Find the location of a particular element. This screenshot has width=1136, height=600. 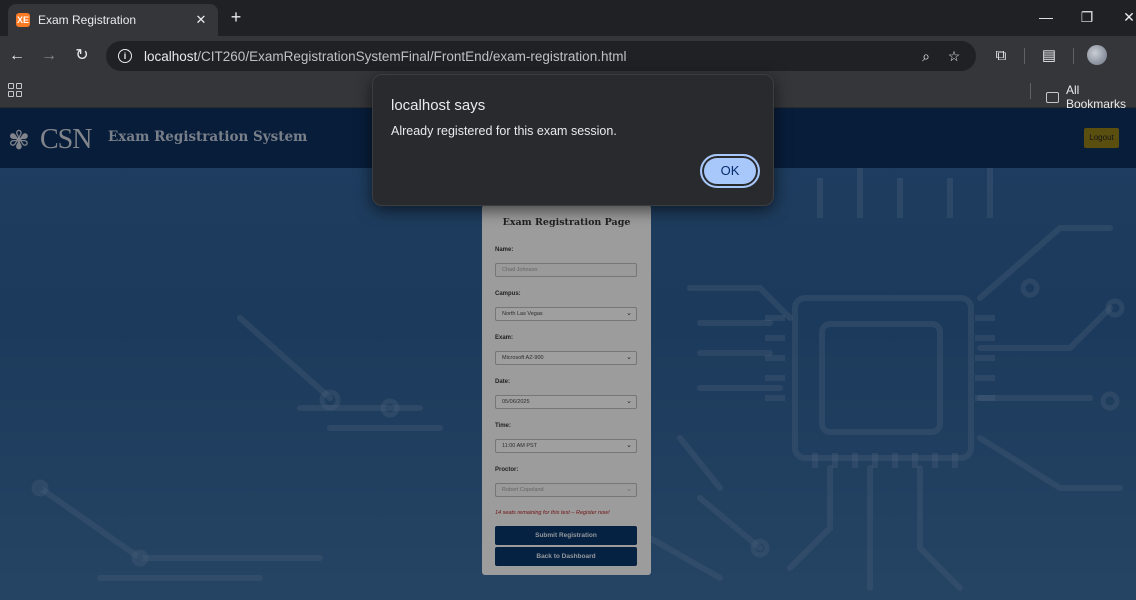

site-info-icon: i is located at coordinates (125, 56).